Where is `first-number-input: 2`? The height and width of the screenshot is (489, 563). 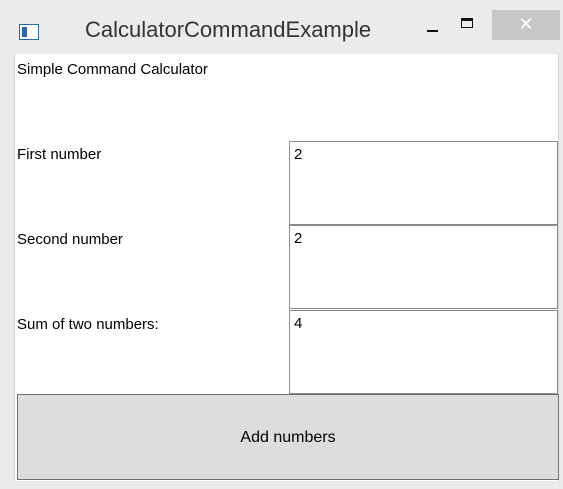
first-number-input: 2 is located at coordinates (423, 183).